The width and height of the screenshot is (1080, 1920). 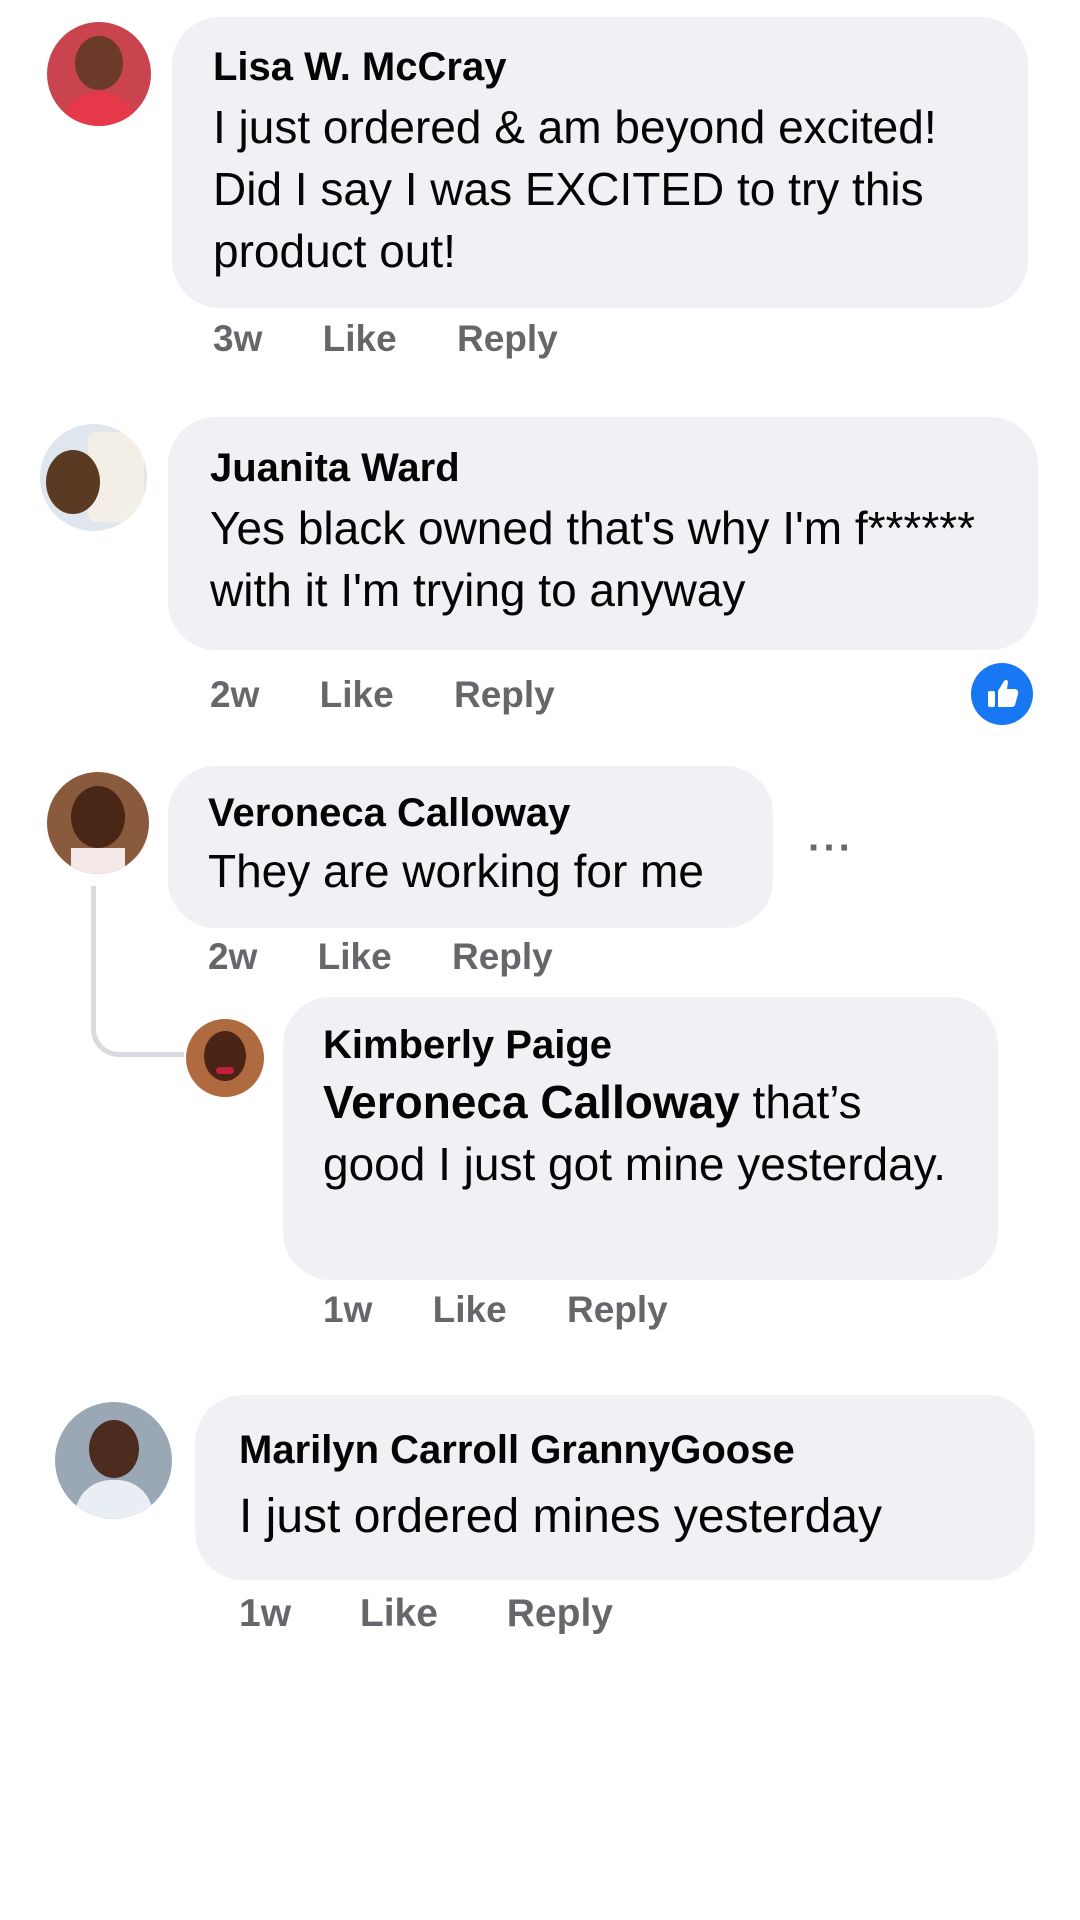 What do you see at coordinates (560, 1516) in the screenshot?
I see `comment-text: I just ordered mines yesterday` at bounding box center [560, 1516].